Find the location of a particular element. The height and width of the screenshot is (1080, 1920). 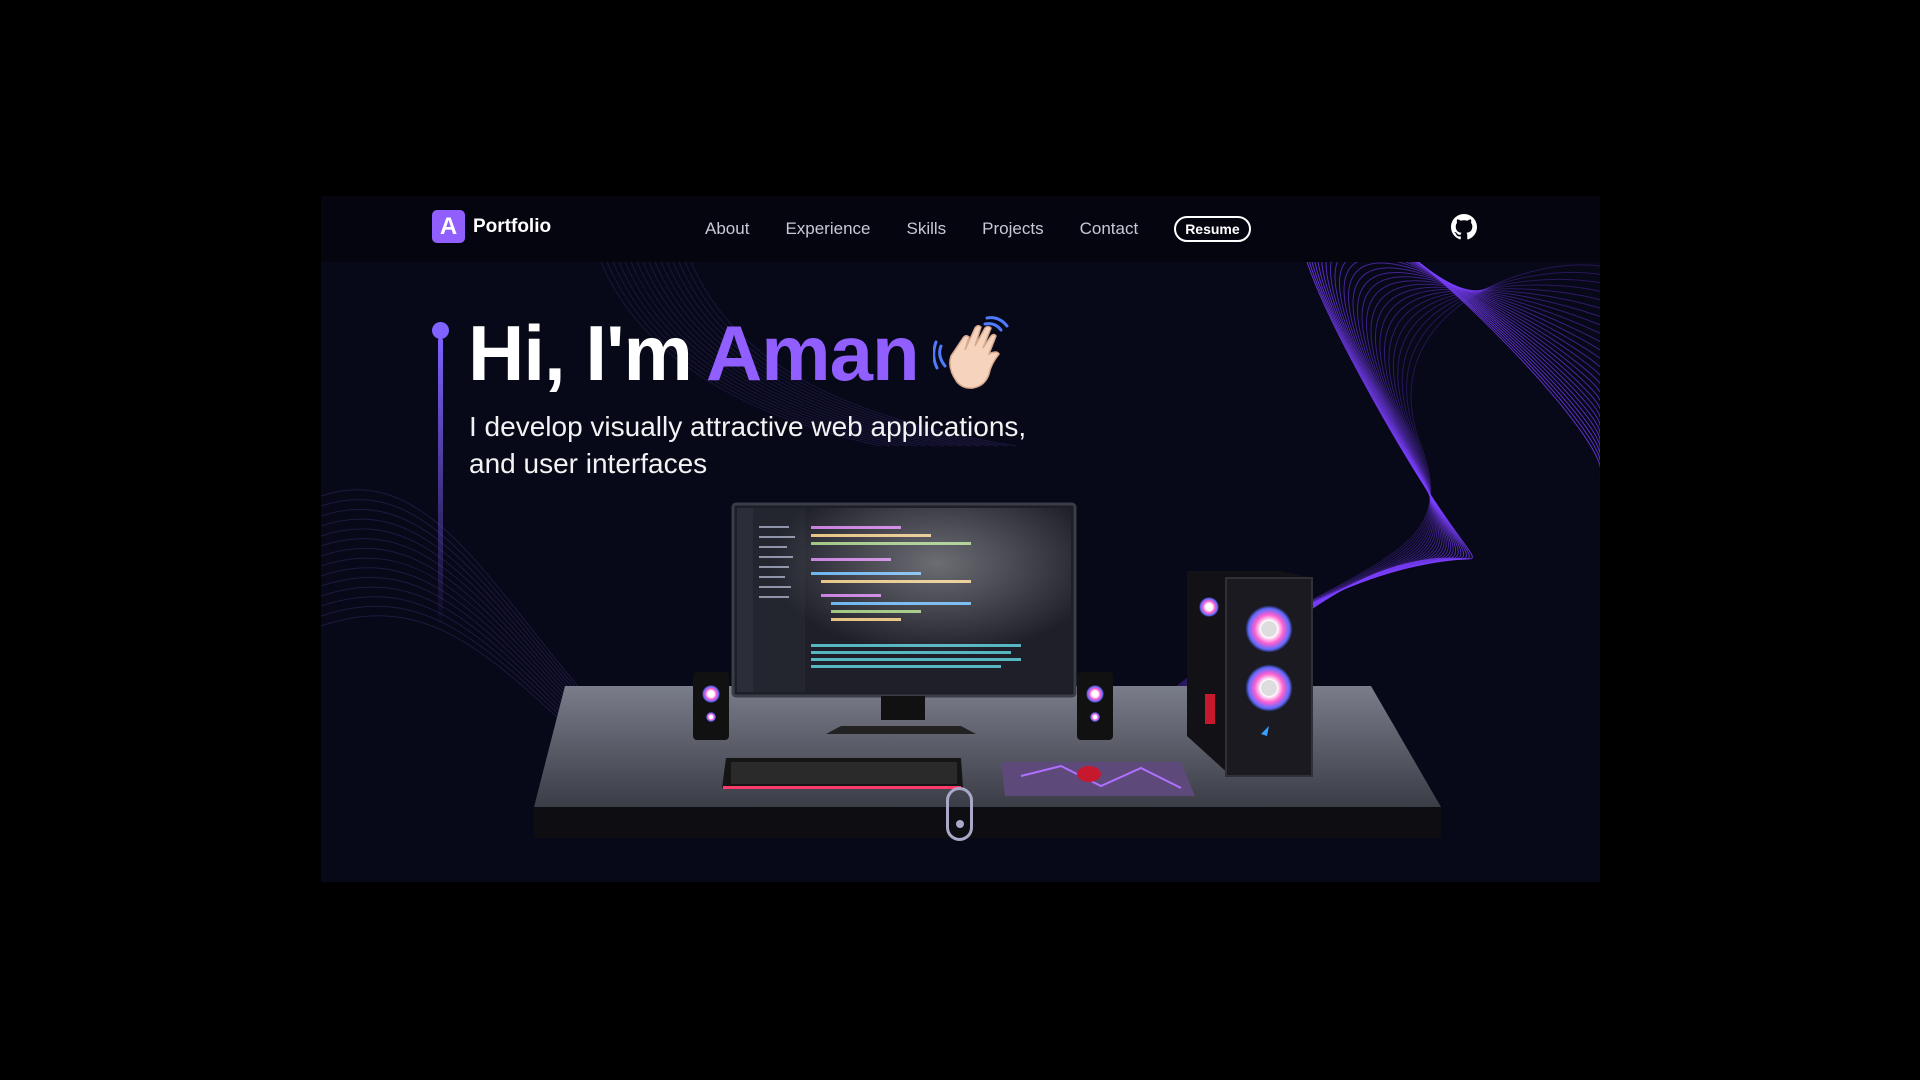

logo-link: A Portfolio is located at coordinates (491, 226).